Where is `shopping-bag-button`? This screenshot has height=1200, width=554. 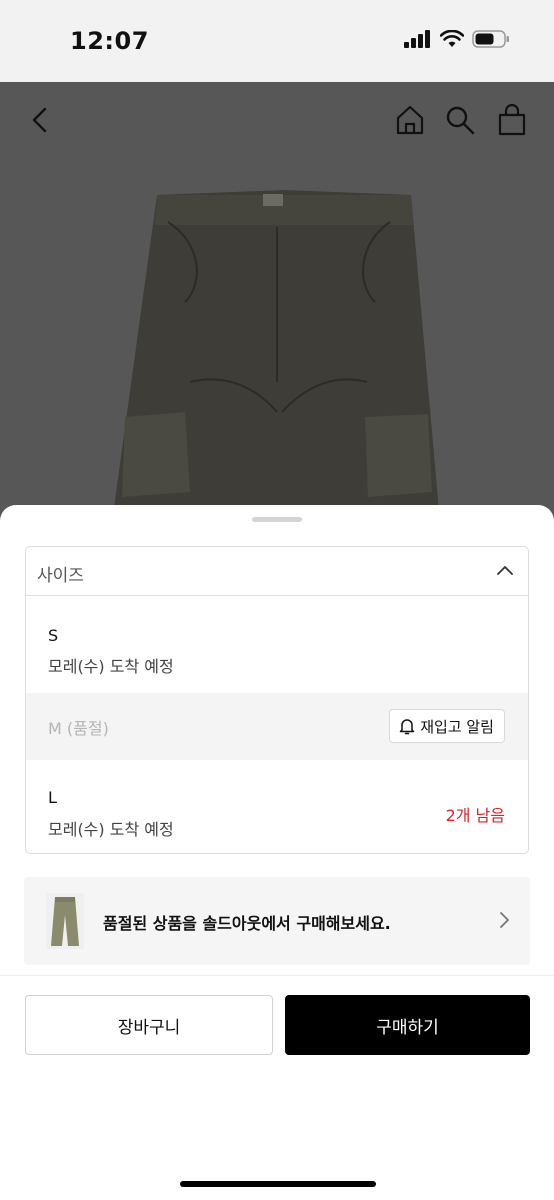 shopping-bag-button is located at coordinates (512, 120).